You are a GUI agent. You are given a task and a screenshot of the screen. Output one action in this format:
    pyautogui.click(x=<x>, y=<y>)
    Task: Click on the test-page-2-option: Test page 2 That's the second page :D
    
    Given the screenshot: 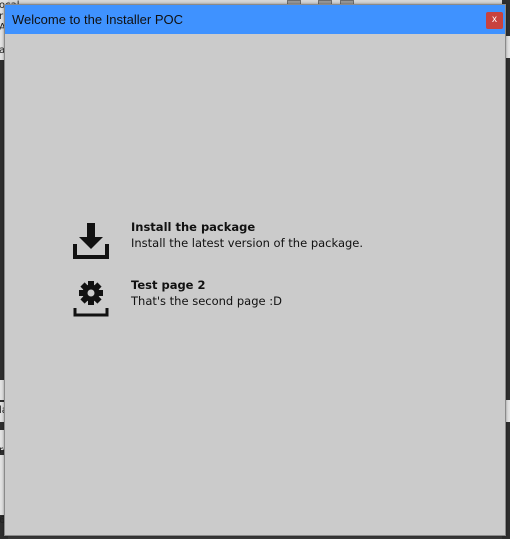 What is the action you would take?
    pyautogui.click(x=251, y=301)
    